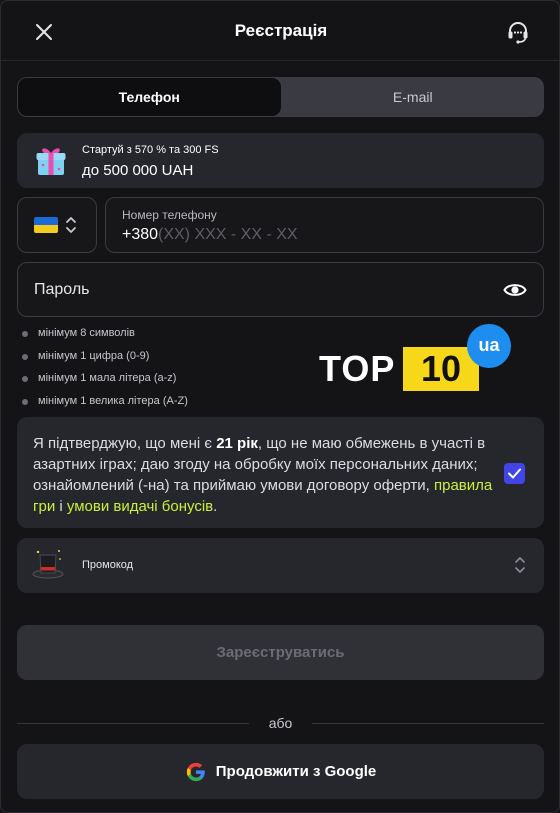 This screenshot has width=560, height=813. Describe the element at coordinates (150, 150) in the screenshot. I see `bonus-subtitle: Стартуй з 570 % та 300 FS` at that location.